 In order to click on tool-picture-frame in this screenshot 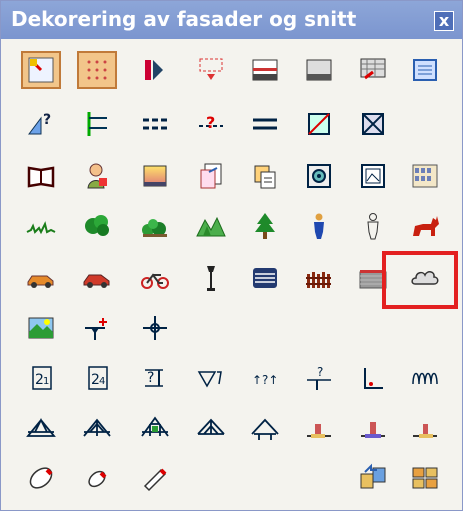, I will do `click(373, 176)`.